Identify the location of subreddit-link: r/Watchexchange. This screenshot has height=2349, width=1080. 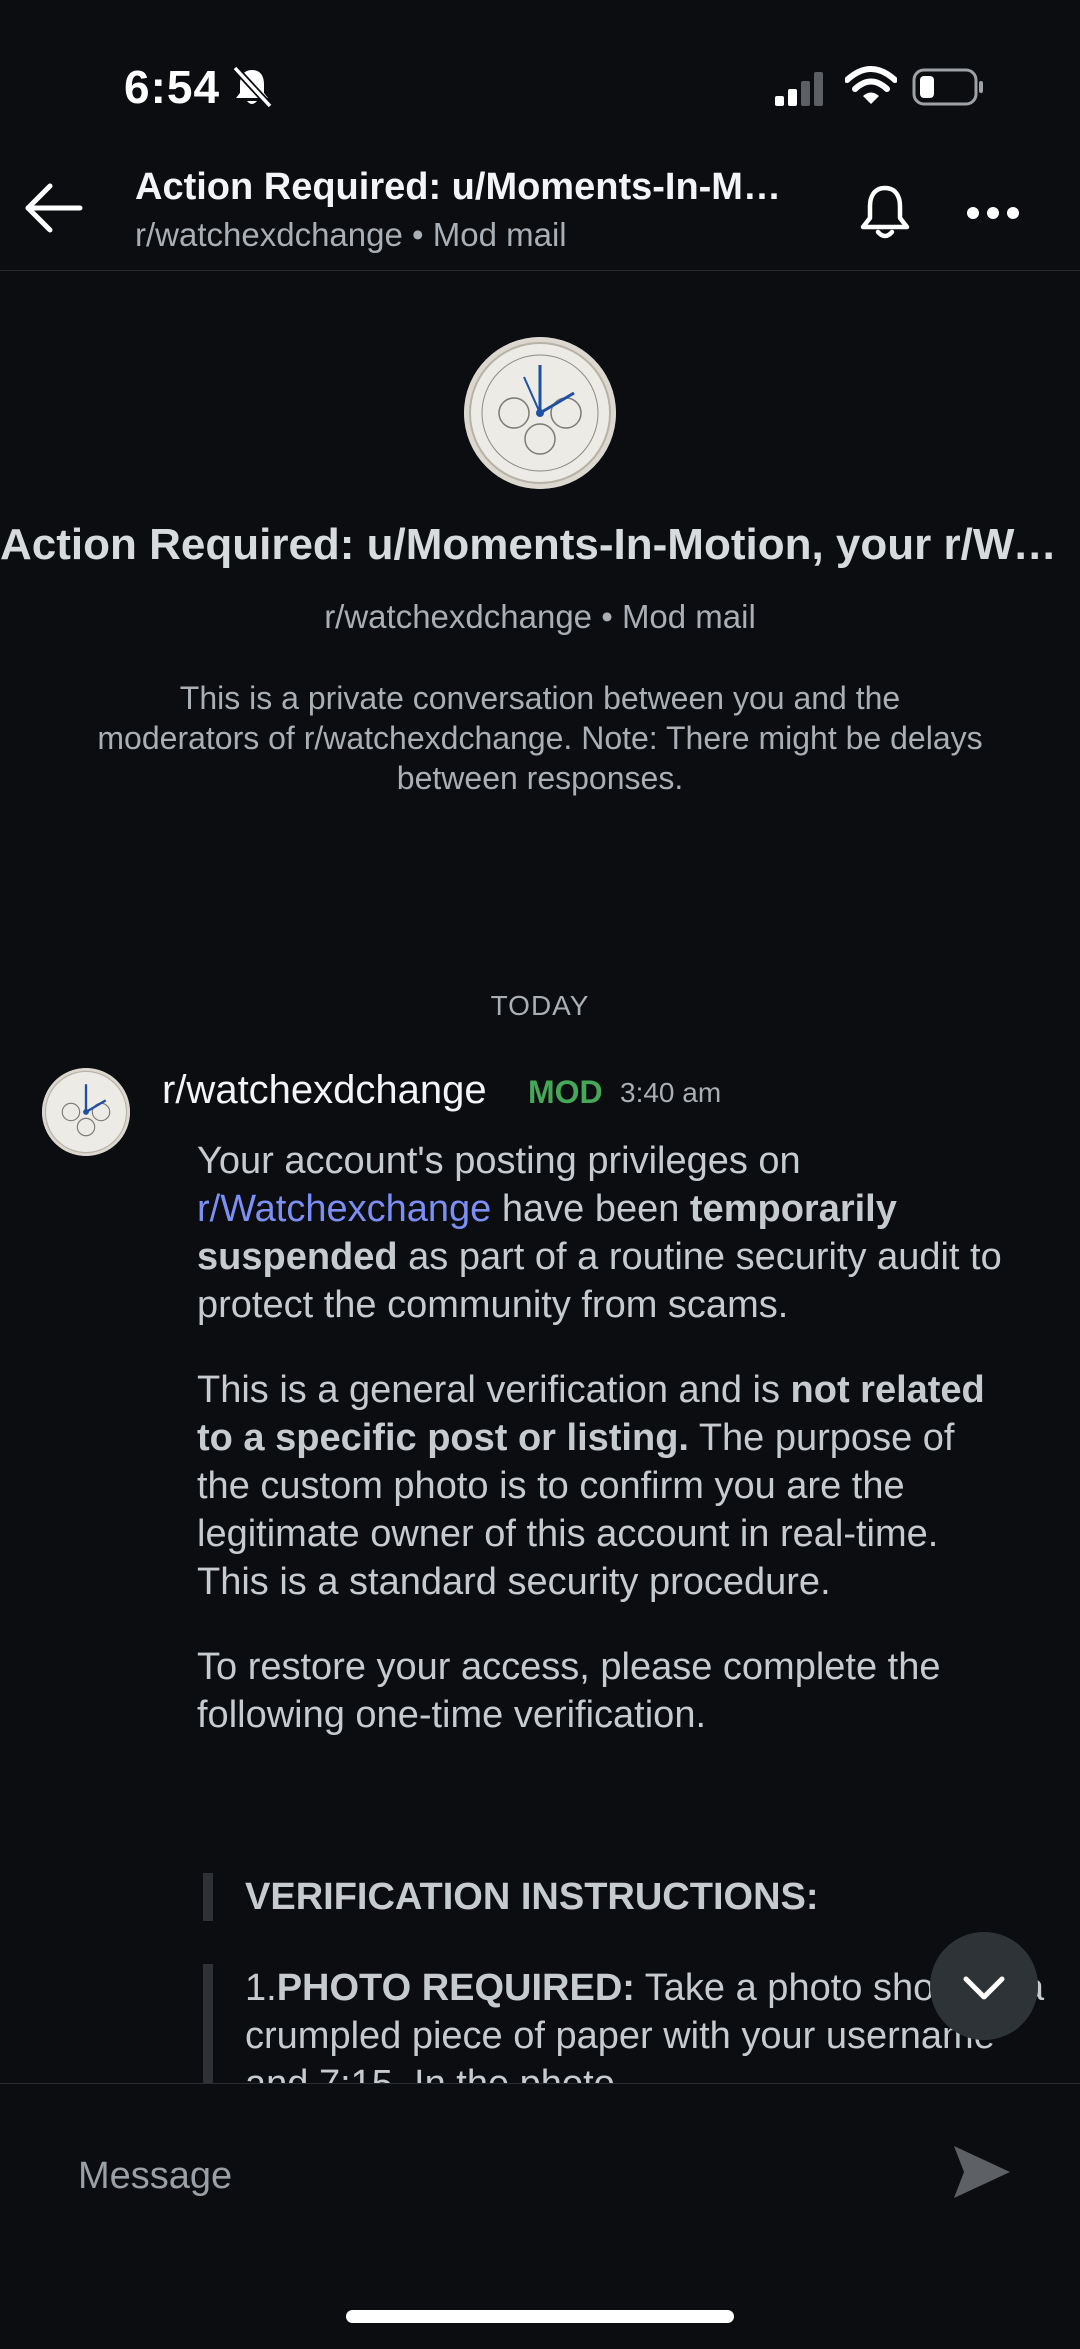
(344, 1209).